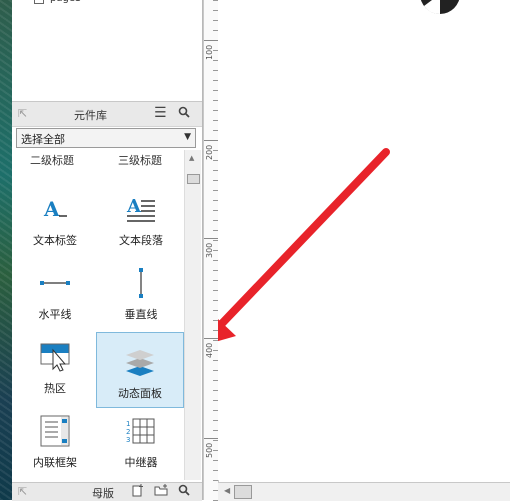 The height and width of the screenshot is (501, 510). I want to click on masters-title: 母版, so click(103, 493).